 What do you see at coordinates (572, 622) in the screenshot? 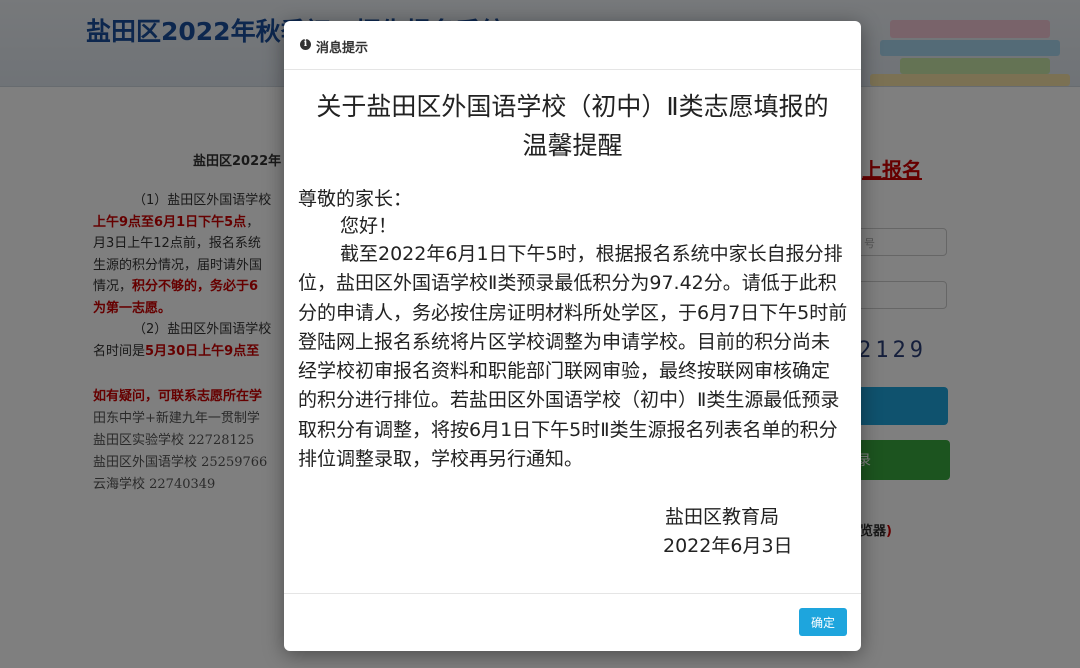
I see `dialog-footer: 确定` at bounding box center [572, 622].